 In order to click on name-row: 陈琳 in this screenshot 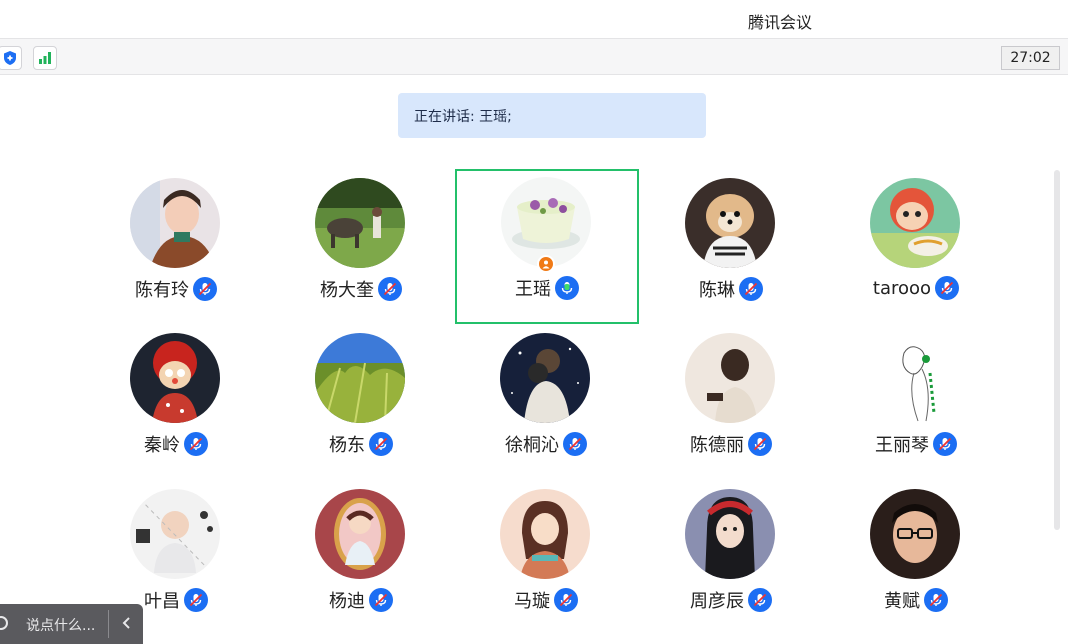, I will do `click(731, 289)`.